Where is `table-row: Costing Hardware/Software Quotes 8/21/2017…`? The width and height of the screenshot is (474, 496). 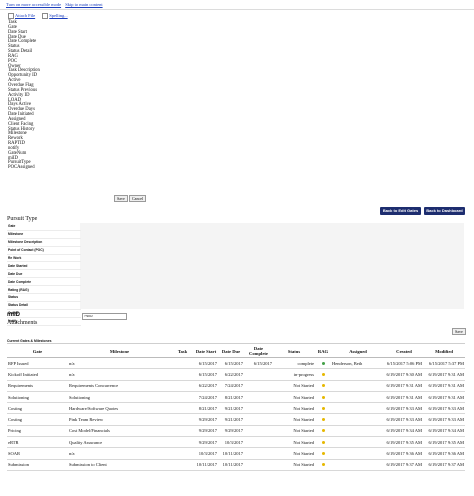
table-row: Costing Hardware/Software Quotes 8/21/2017… is located at coordinates (236, 408).